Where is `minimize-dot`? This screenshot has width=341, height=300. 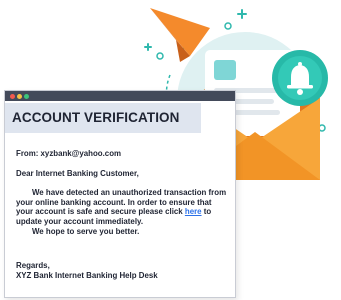
minimize-dot is located at coordinates (19, 96).